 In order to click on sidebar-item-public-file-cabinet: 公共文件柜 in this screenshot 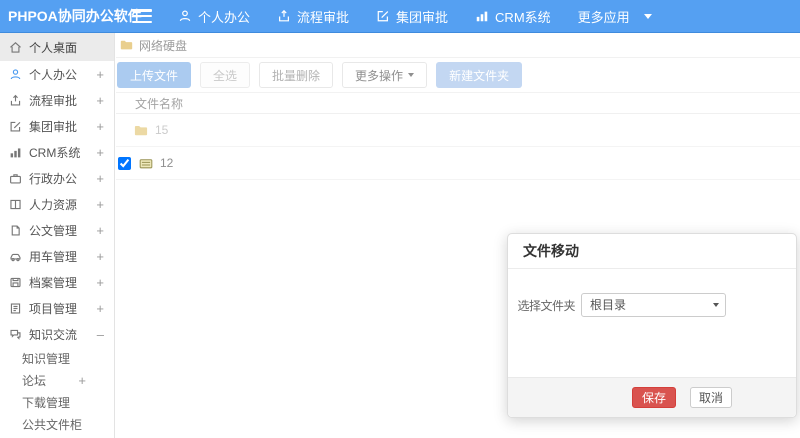, I will do `click(68, 424)`.